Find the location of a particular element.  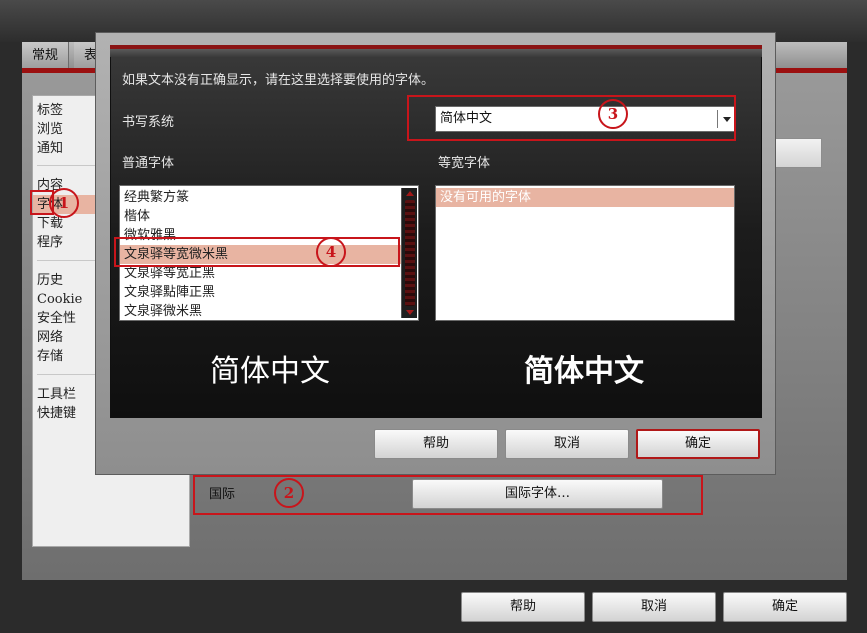

settings-cancel-button: 取消 is located at coordinates (654, 607).